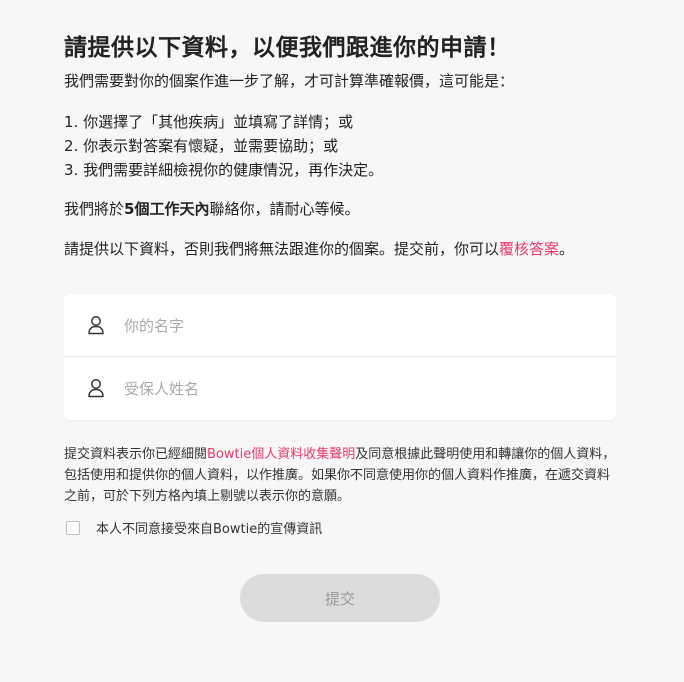 This screenshot has width=684, height=682. I want to click on page-subtitle: 我們需要對你的個案作進一步了解，才可計算準確報價，這可能是：, so click(289, 81).